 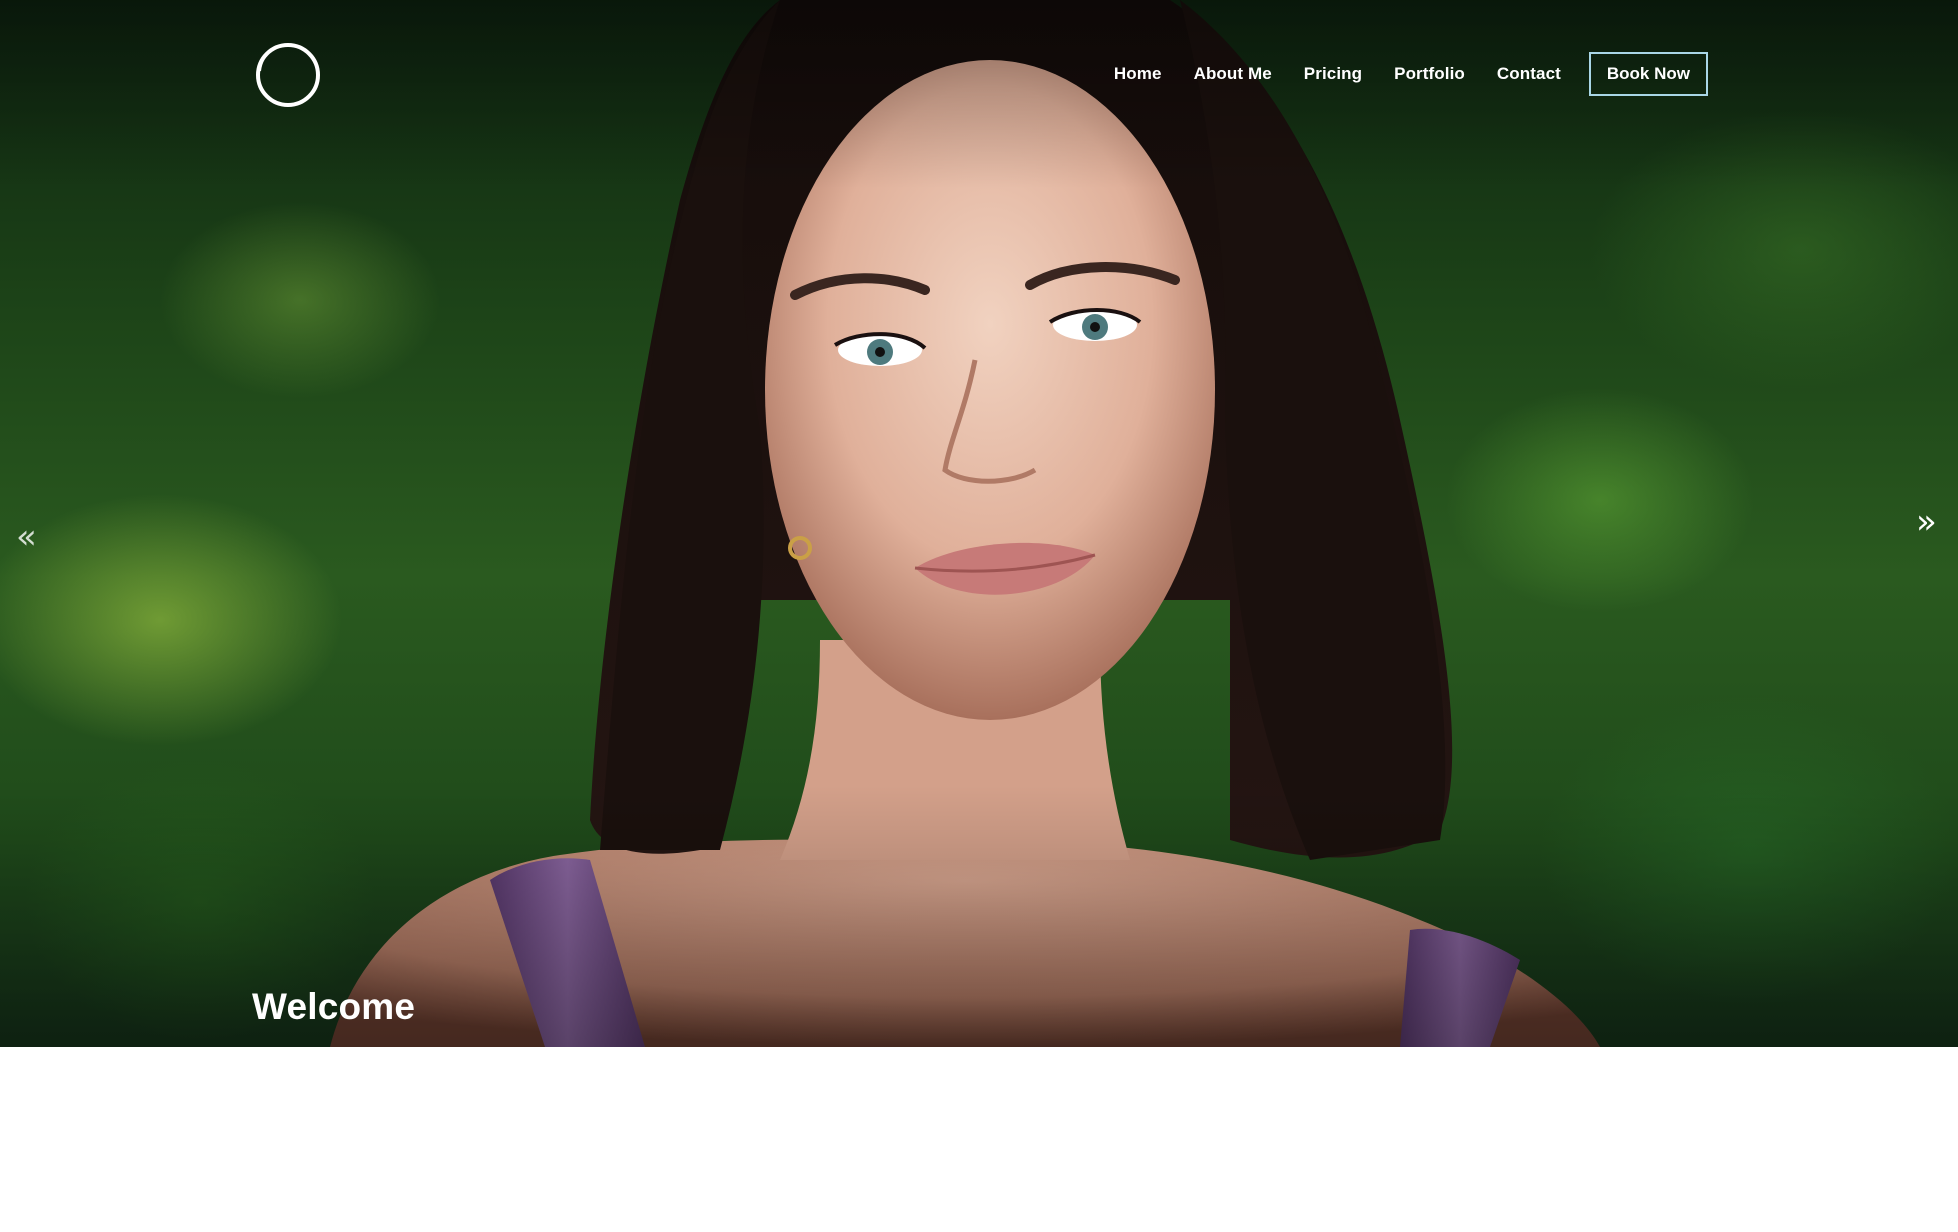 What do you see at coordinates (1926, 522) in the screenshot?
I see `double-chevron-right-icon: »` at bounding box center [1926, 522].